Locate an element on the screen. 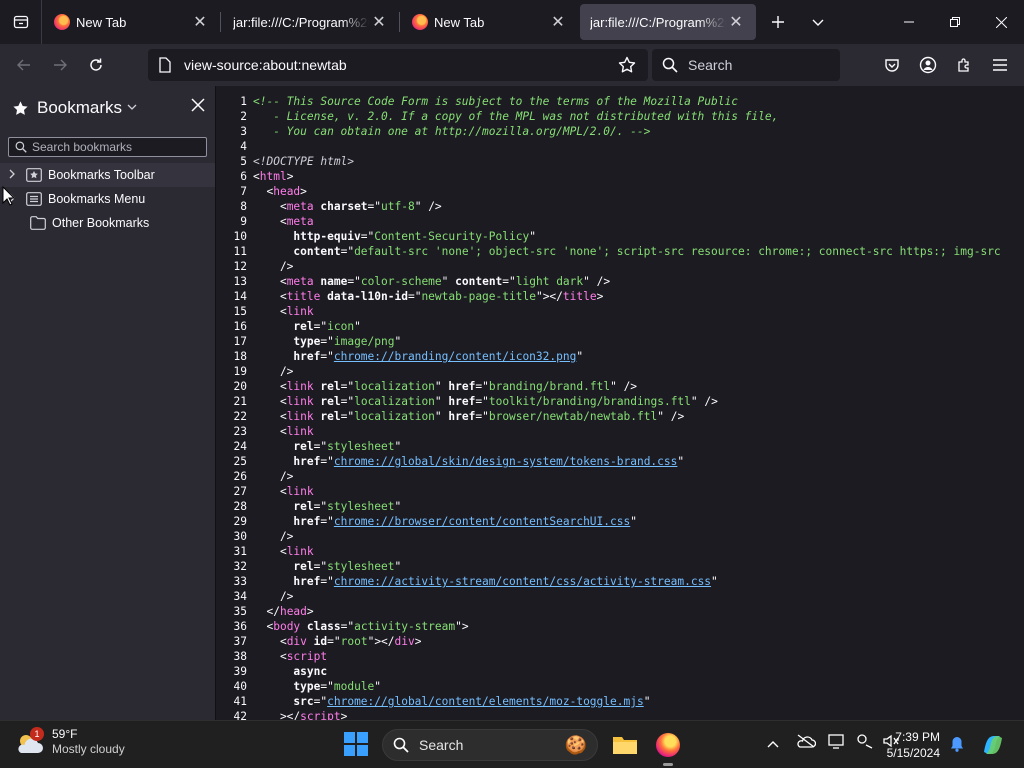 This screenshot has width=1024, height=768. list-all-tabs-button is located at coordinates (818, 22).